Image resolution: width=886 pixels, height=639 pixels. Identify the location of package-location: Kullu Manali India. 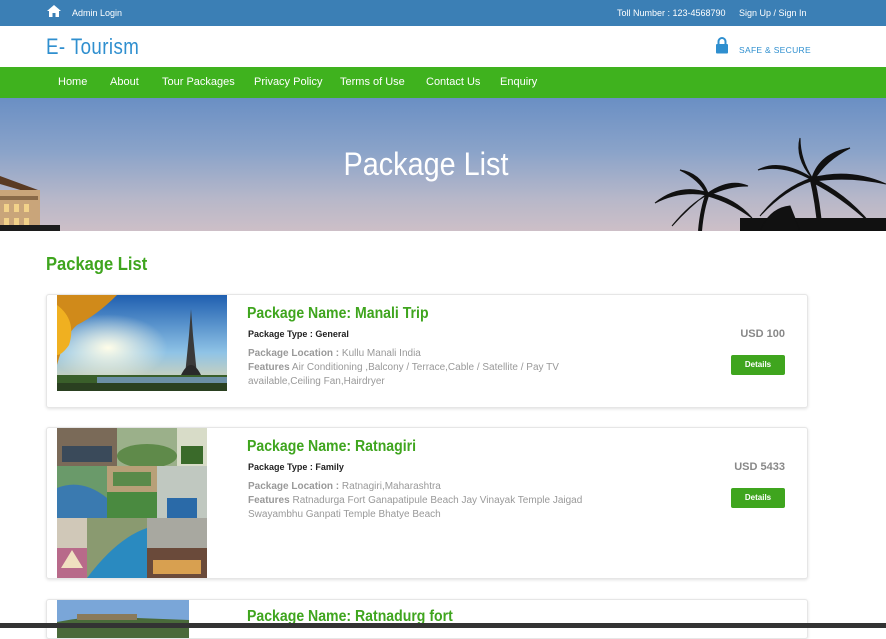
(381, 353).